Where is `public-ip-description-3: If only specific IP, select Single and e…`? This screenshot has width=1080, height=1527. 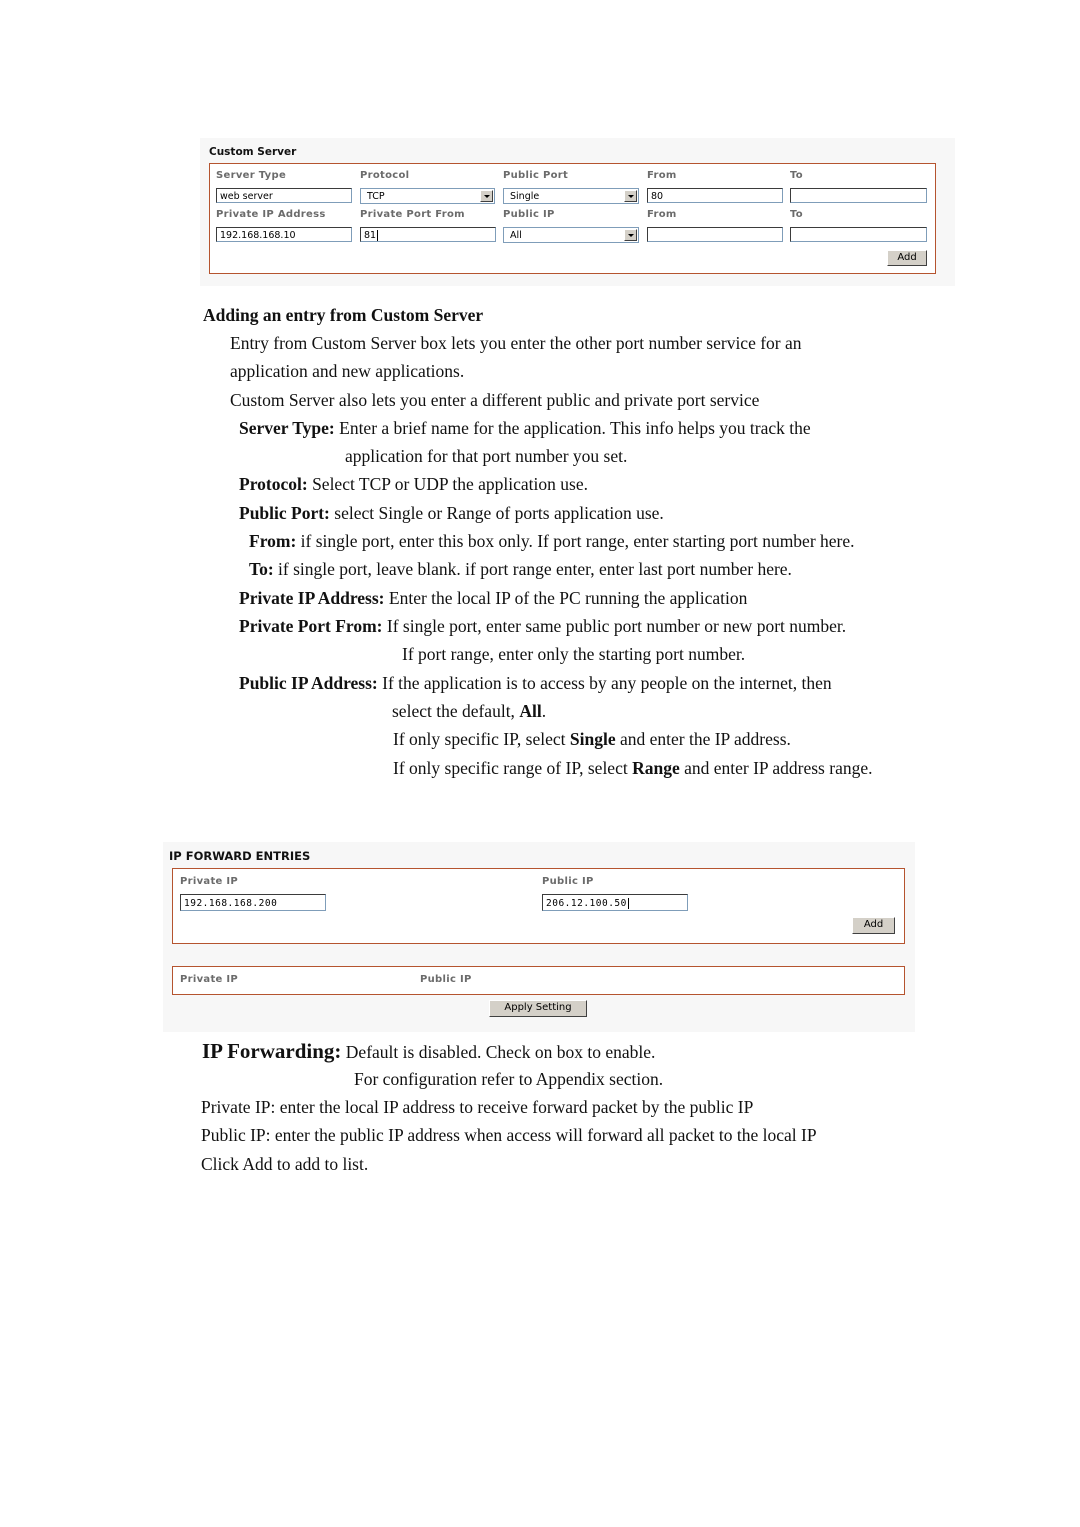
public-ip-description-3: If only specific IP, select Single and e… is located at coordinates (592, 739).